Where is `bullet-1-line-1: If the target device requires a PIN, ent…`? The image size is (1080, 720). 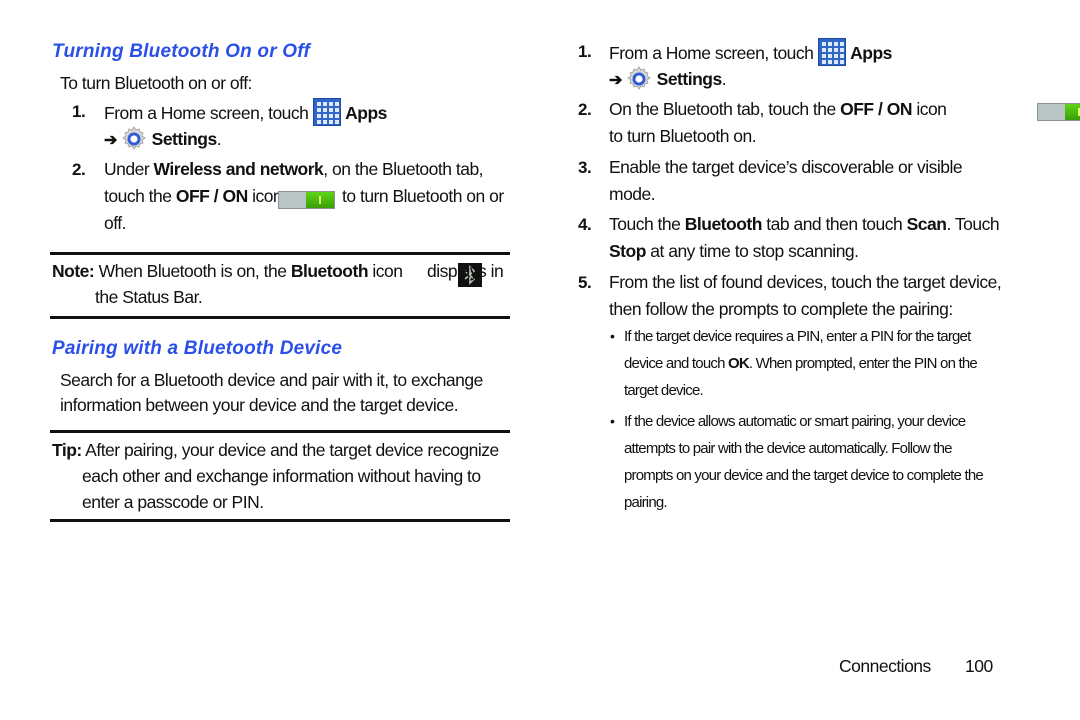
bullet-1-line-1: If the target device requires a PIN, ent… is located at coordinates (797, 336).